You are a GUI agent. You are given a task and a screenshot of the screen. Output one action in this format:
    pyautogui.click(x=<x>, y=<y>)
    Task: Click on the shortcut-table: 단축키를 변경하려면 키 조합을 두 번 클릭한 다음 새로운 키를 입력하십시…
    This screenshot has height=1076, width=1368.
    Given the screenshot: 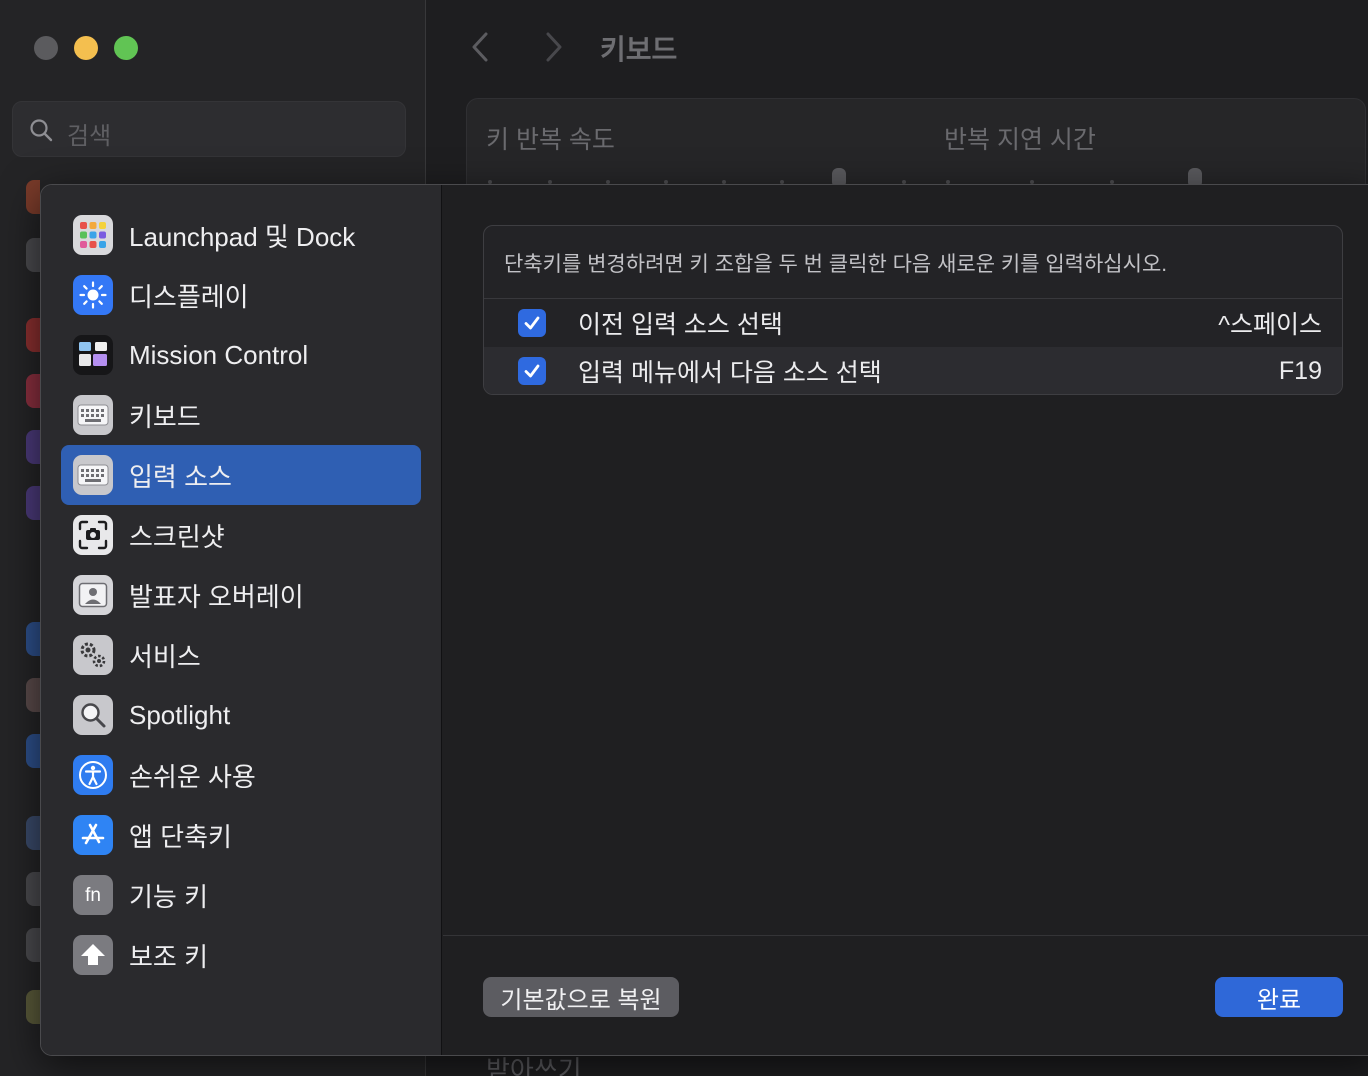 What is the action you would take?
    pyautogui.click(x=913, y=310)
    